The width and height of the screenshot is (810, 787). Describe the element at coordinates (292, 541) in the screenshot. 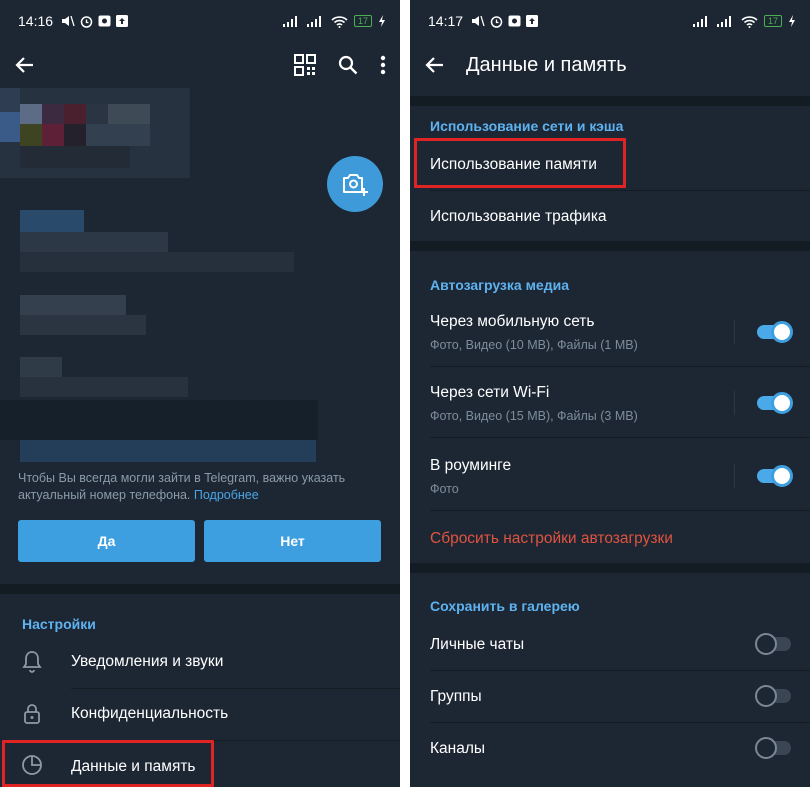

I see `no-button: Нет` at that location.